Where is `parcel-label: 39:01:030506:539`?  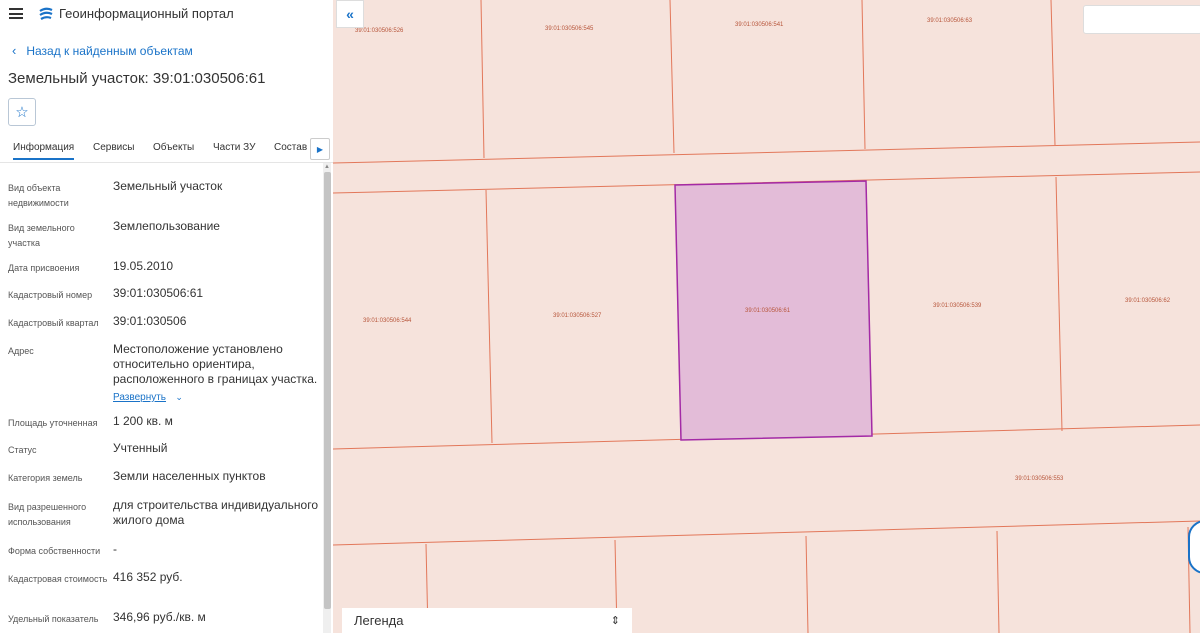 parcel-label: 39:01:030506:539 is located at coordinates (957, 306).